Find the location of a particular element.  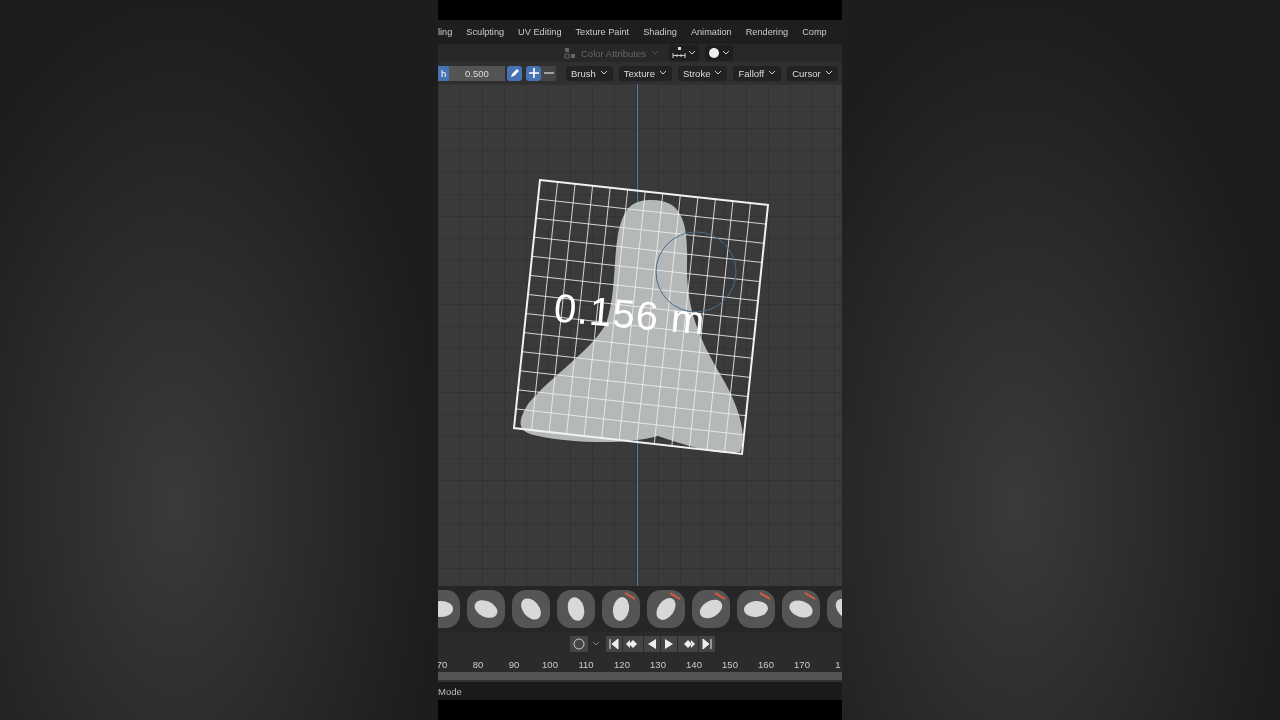

status-text: Mode is located at coordinates (450, 691).